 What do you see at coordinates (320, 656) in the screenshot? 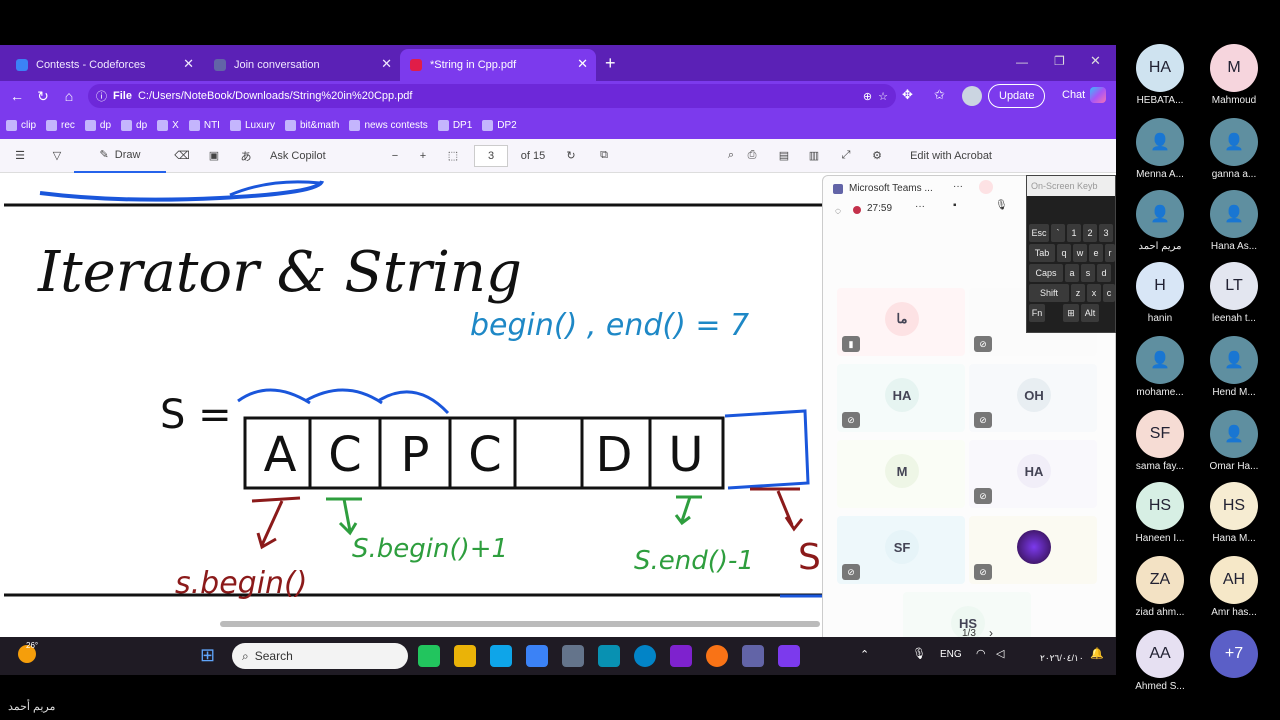
I see `taskbar-search: ⌕ Search` at bounding box center [320, 656].